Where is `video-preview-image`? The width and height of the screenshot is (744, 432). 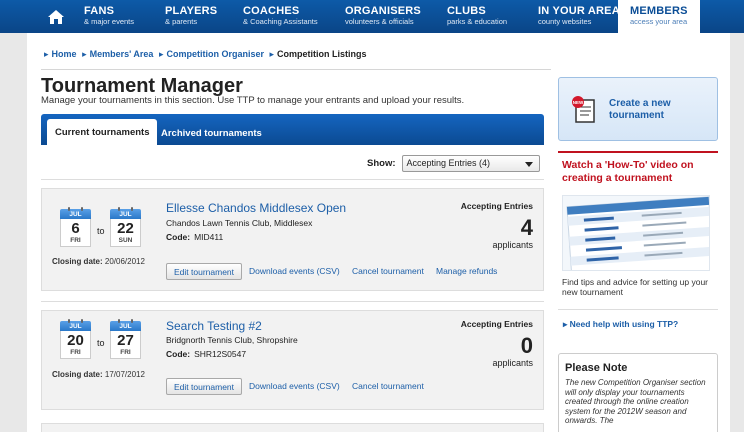 video-preview-image is located at coordinates (637, 233).